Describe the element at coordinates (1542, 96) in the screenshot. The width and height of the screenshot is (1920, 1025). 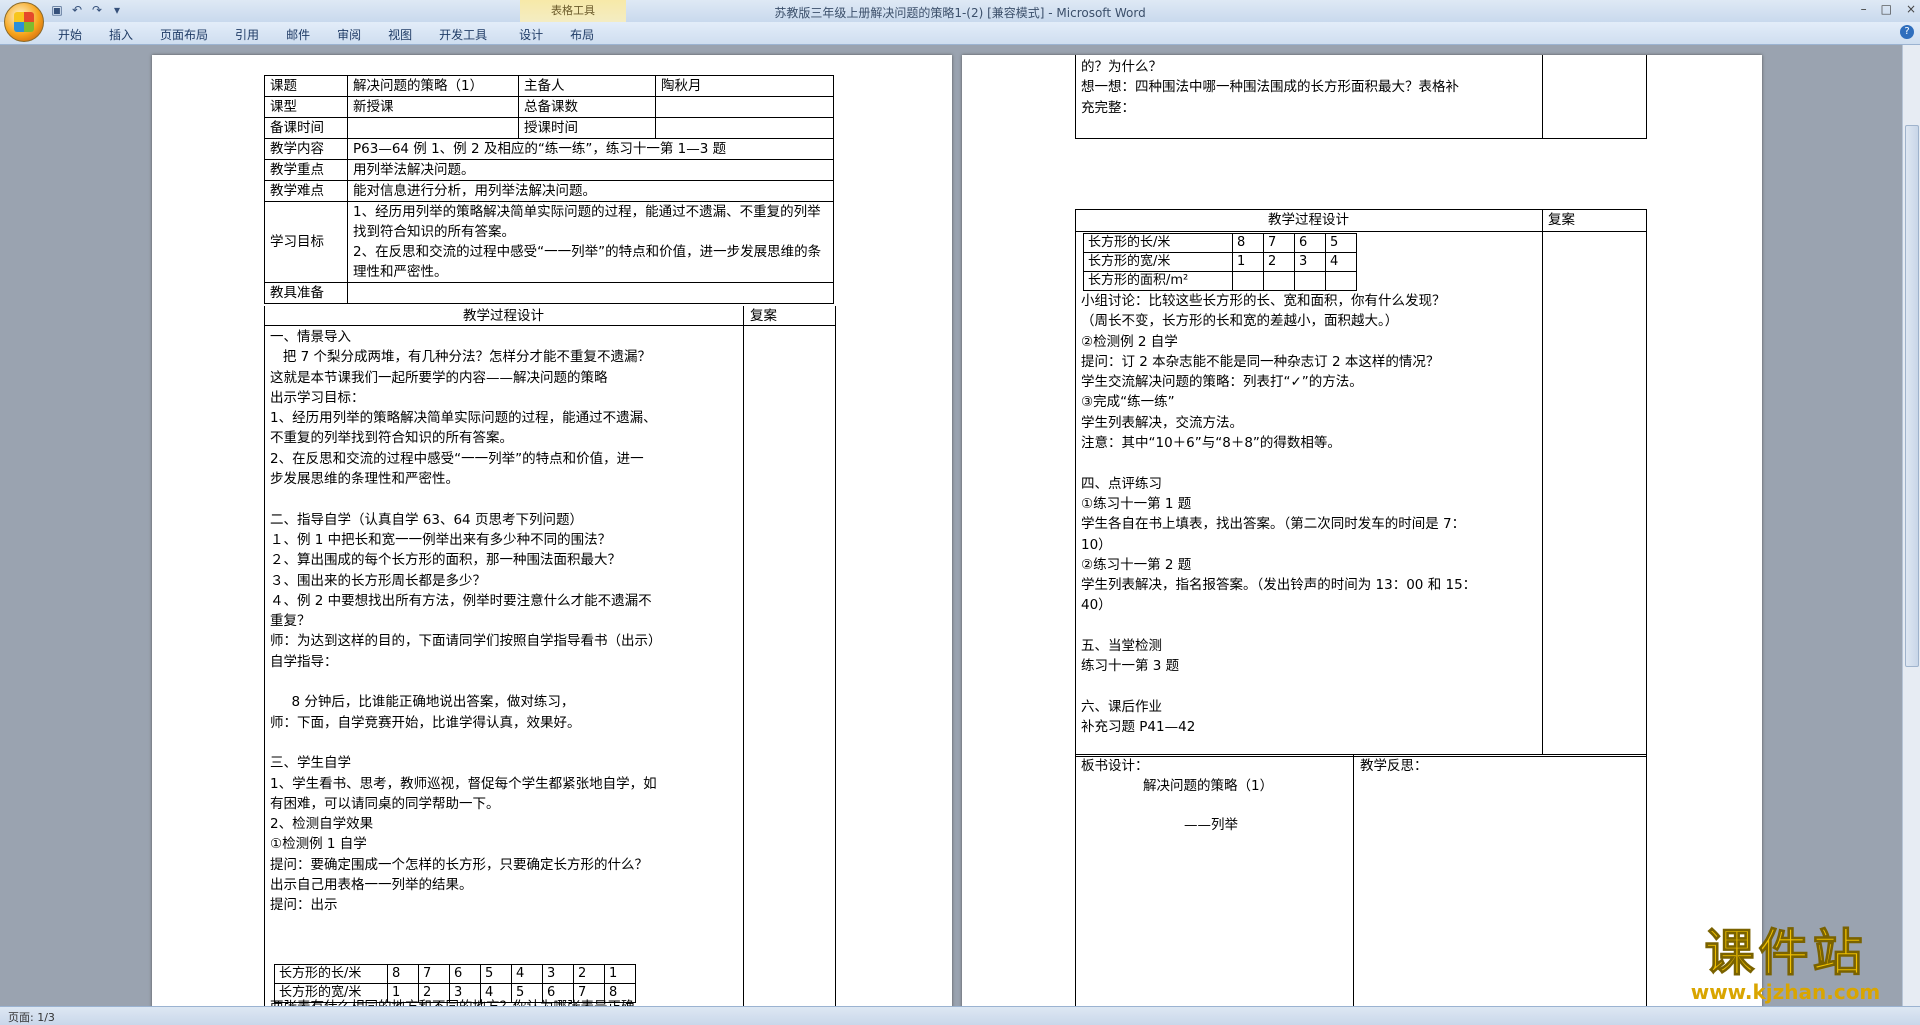
I see `continuation-divider` at that location.